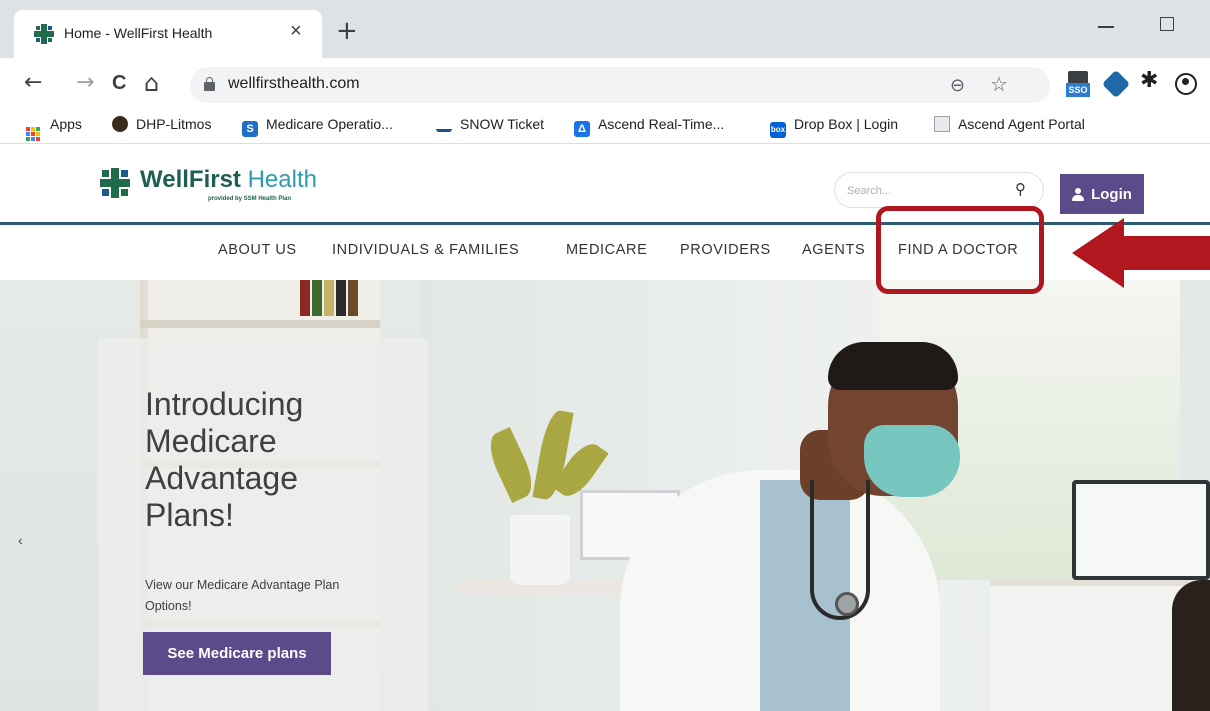  Describe the element at coordinates (957, 85) in the screenshot. I see `zoom-out-icon: ⊖` at that location.